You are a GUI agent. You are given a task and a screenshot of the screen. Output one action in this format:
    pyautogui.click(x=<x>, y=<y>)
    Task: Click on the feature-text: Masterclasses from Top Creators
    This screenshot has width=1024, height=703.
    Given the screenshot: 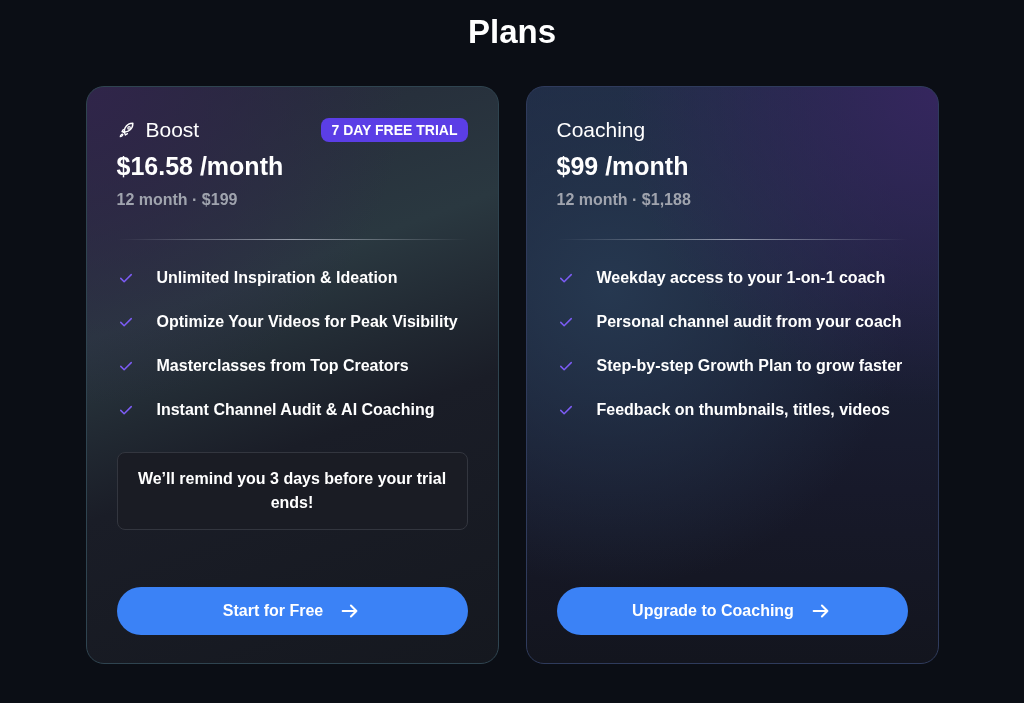 What is the action you would take?
    pyautogui.click(x=282, y=366)
    